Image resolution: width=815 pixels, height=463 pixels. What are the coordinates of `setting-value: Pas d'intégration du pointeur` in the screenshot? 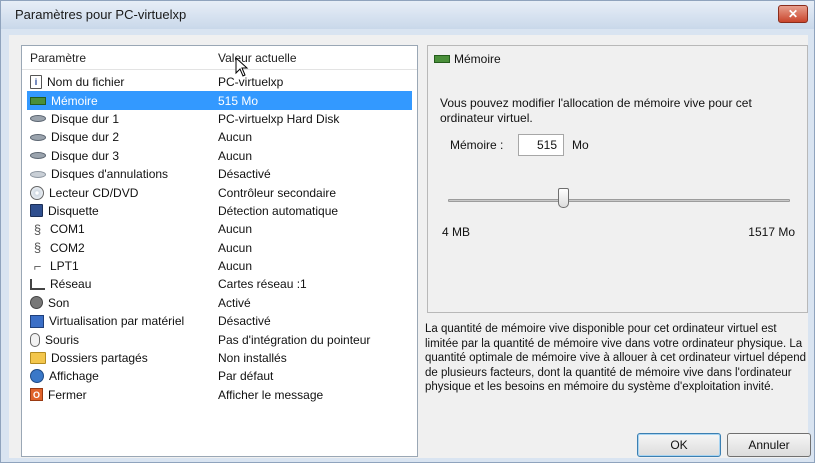 It's located at (294, 339).